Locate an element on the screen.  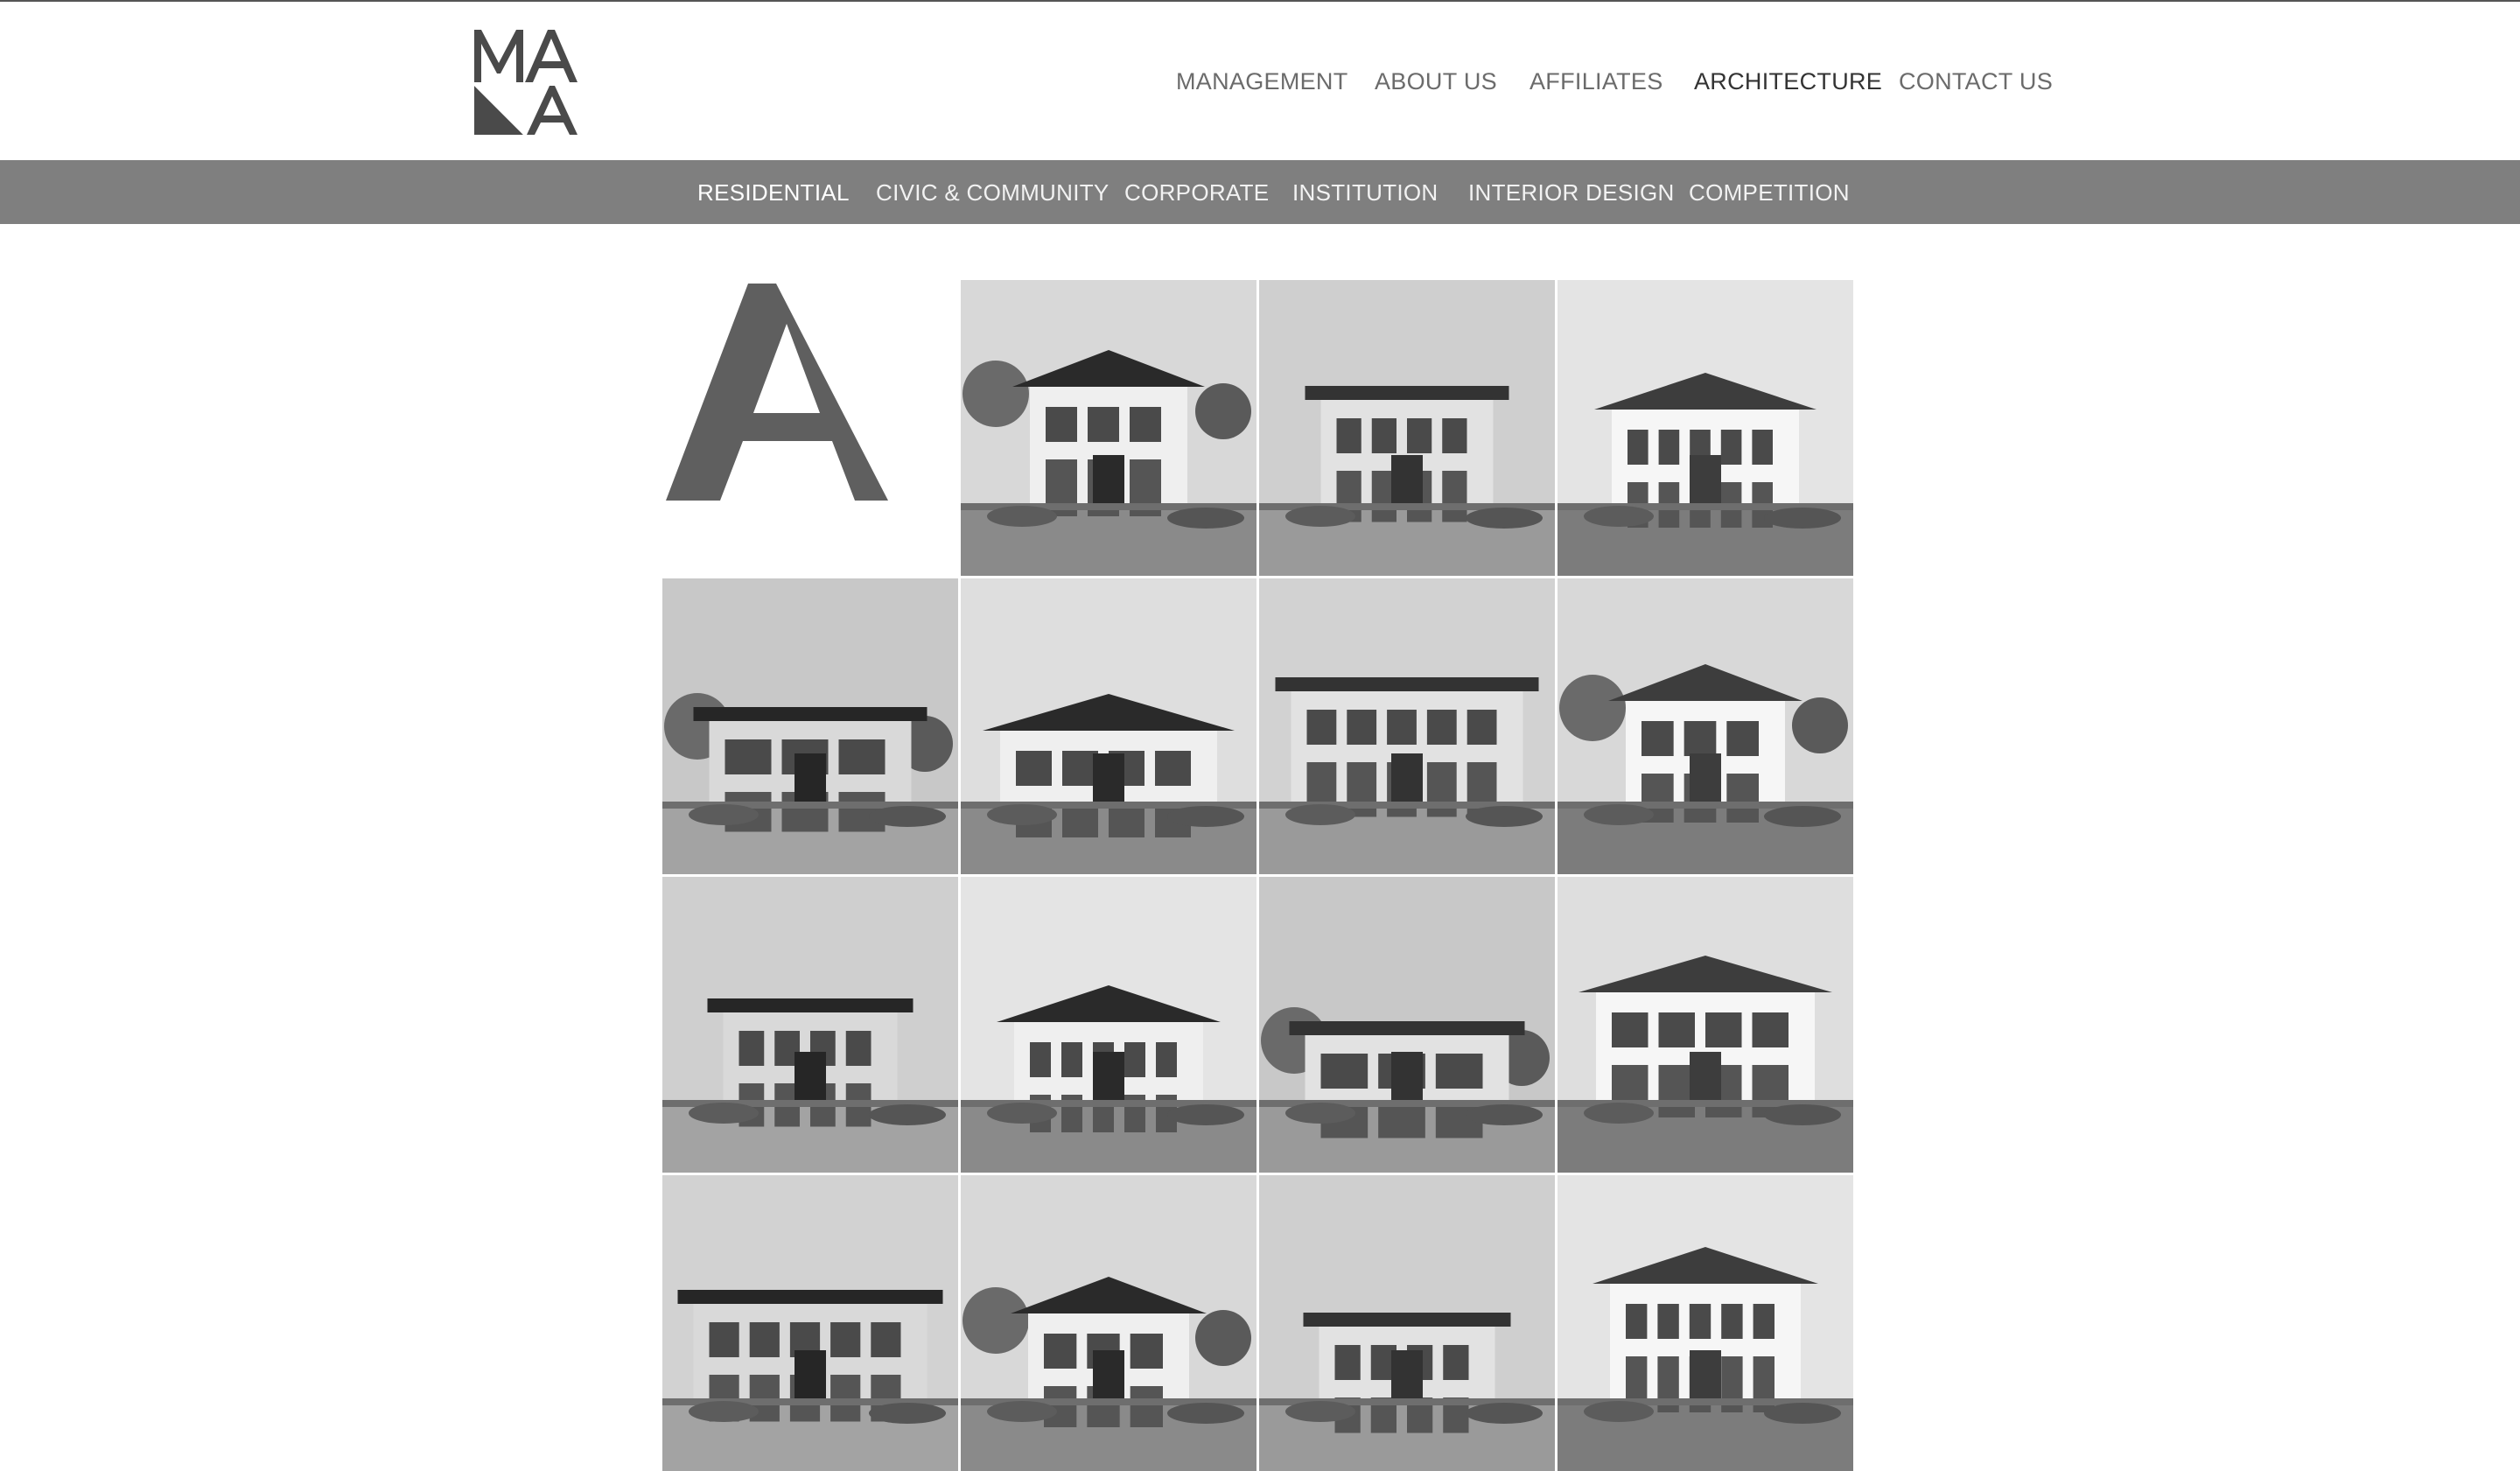
gallery-initial-tile: A is located at coordinates (810, 428).